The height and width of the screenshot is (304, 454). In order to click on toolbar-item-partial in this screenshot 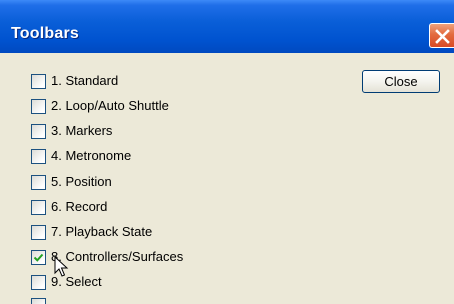, I will do `click(181, 300)`.